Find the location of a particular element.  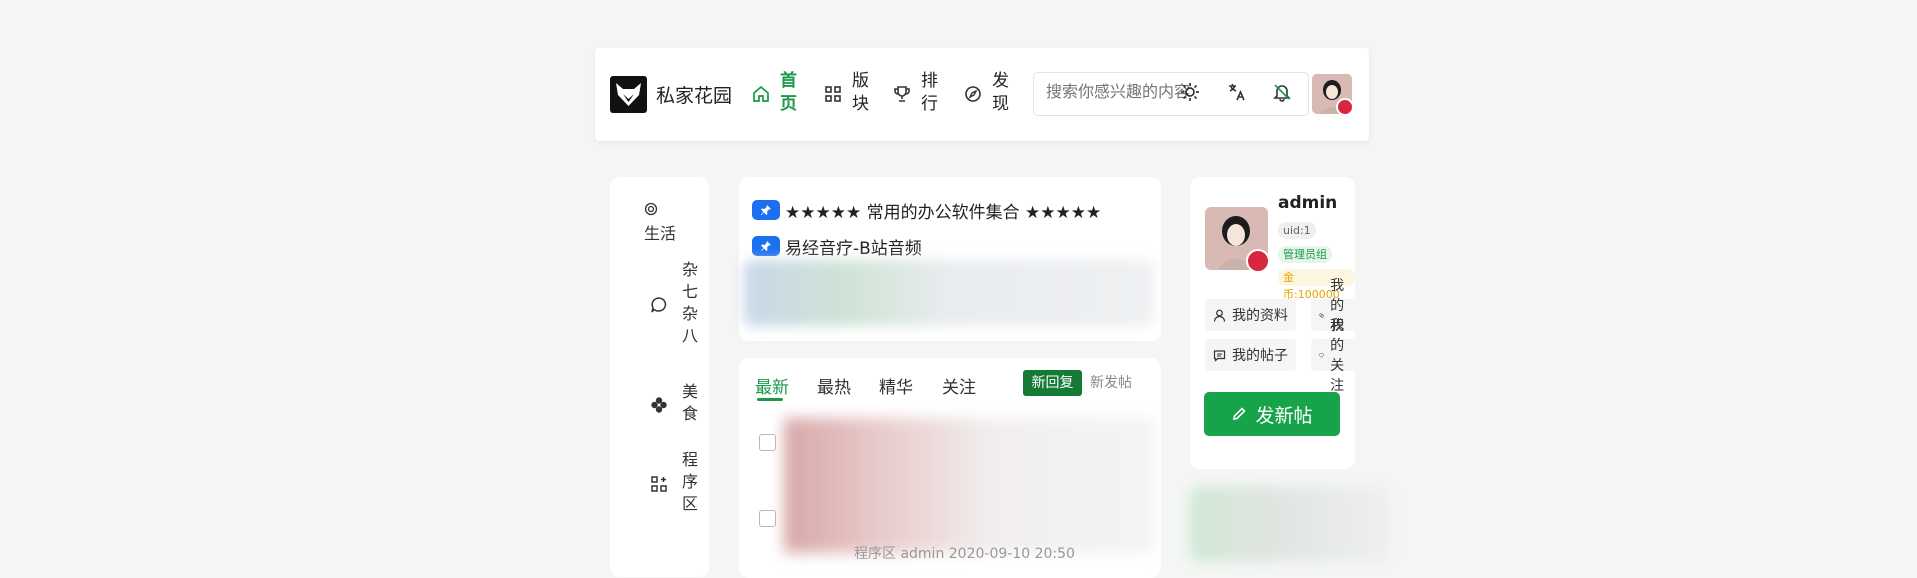

tab-latest: 最新 is located at coordinates (772, 385).